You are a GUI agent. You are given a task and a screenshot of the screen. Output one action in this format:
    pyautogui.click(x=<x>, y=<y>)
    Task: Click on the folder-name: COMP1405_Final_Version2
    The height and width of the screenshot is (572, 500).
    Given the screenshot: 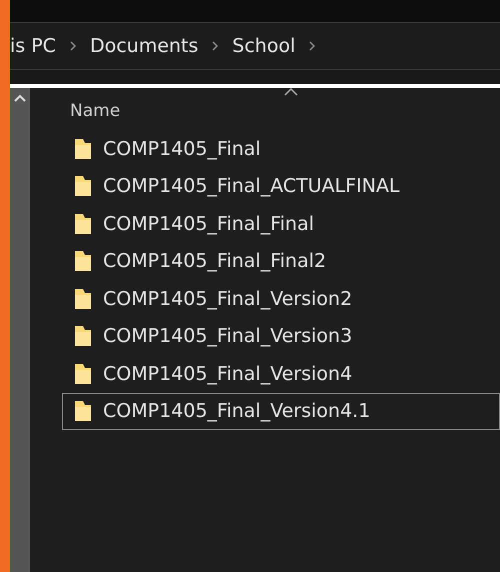 What is the action you would take?
    pyautogui.click(x=227, y=299)
    